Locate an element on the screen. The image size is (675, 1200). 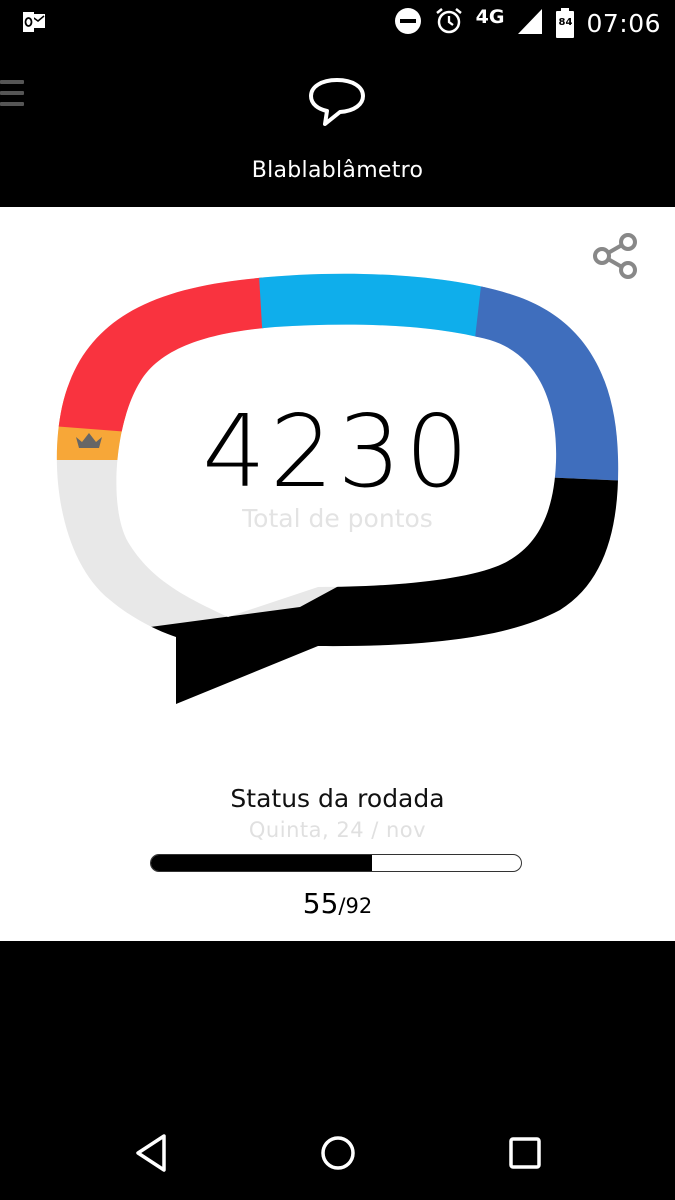
hamburger-menu-icon is located at coordinates (13, 97).